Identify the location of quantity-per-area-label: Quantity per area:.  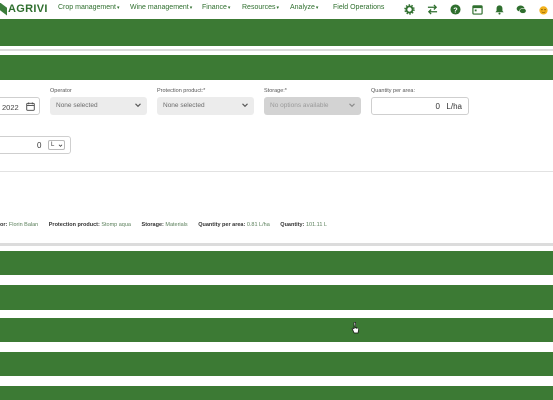
(393, 91).